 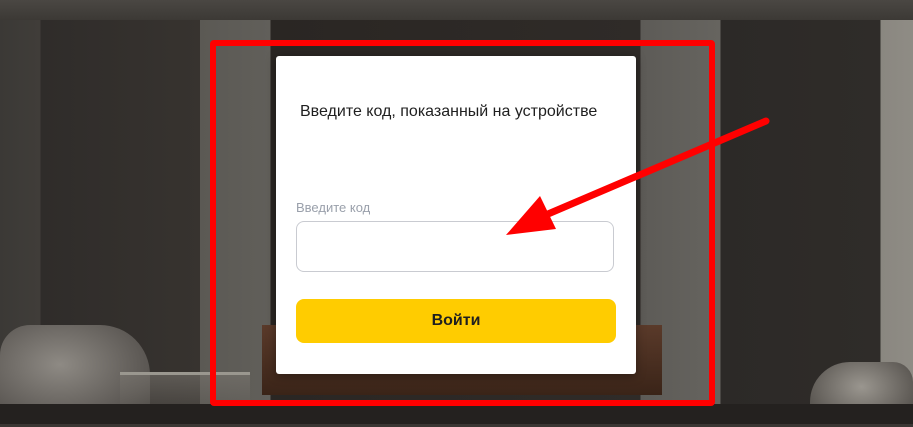 I want to click on code-input, so click(x=455, y=246).